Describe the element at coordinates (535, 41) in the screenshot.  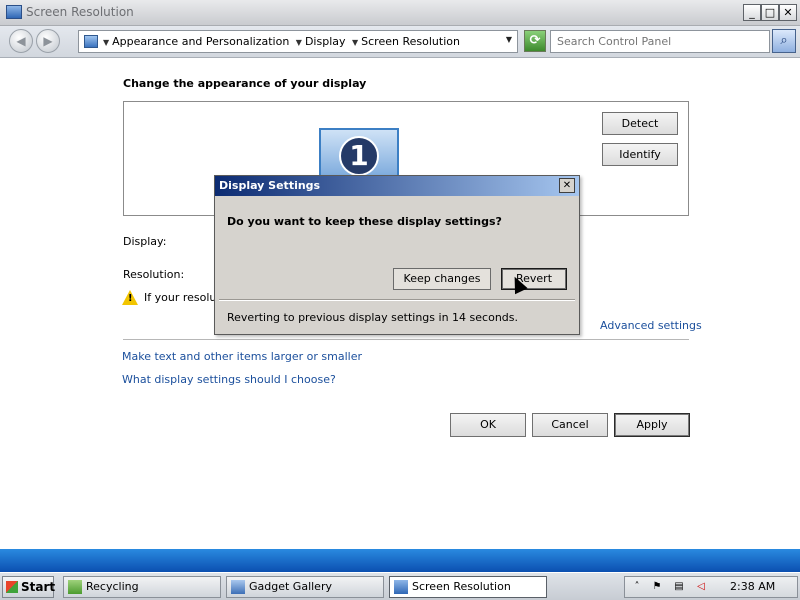
I see `refresh-button: ⟳` at that location.